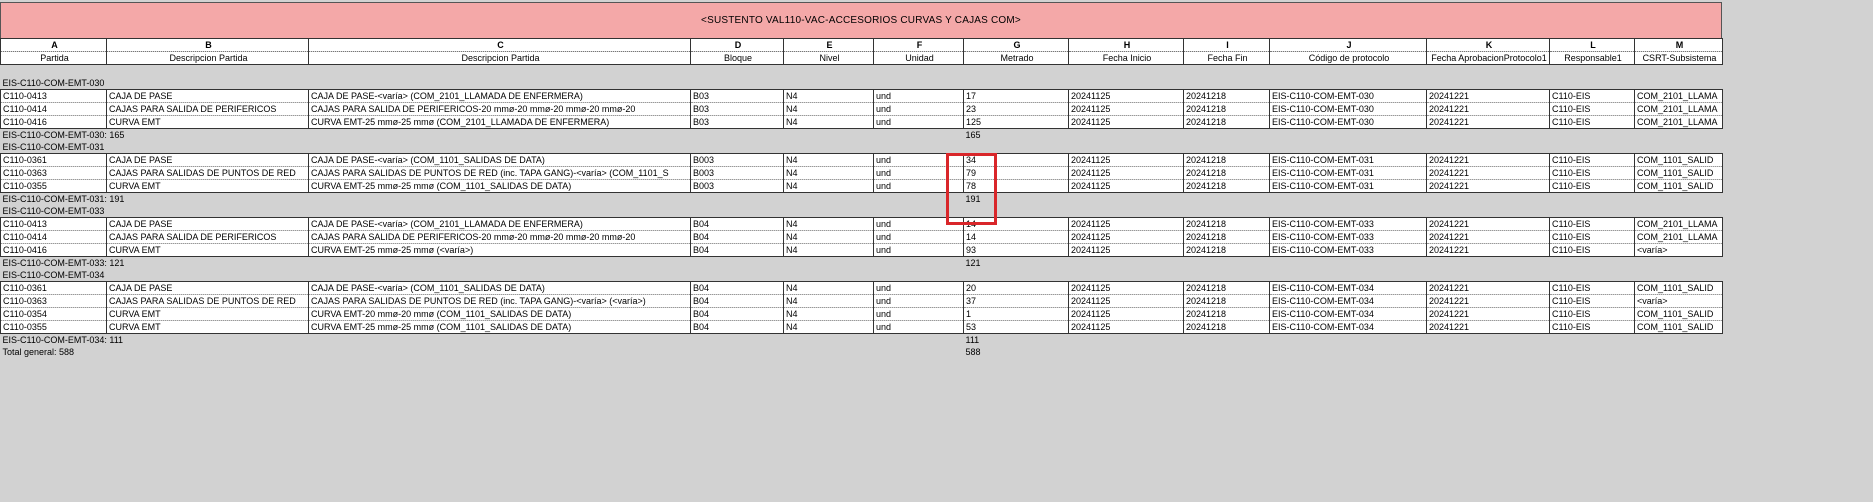  I want to click on group-label: EIS-C110-COM-EMT-031, so click(862, 147).